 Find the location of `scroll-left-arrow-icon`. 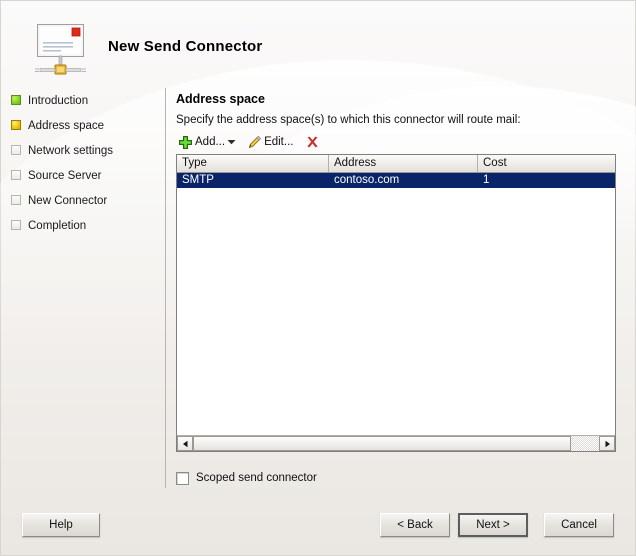

scroll-left-arrow-icon is located at coordinates (185, 443).